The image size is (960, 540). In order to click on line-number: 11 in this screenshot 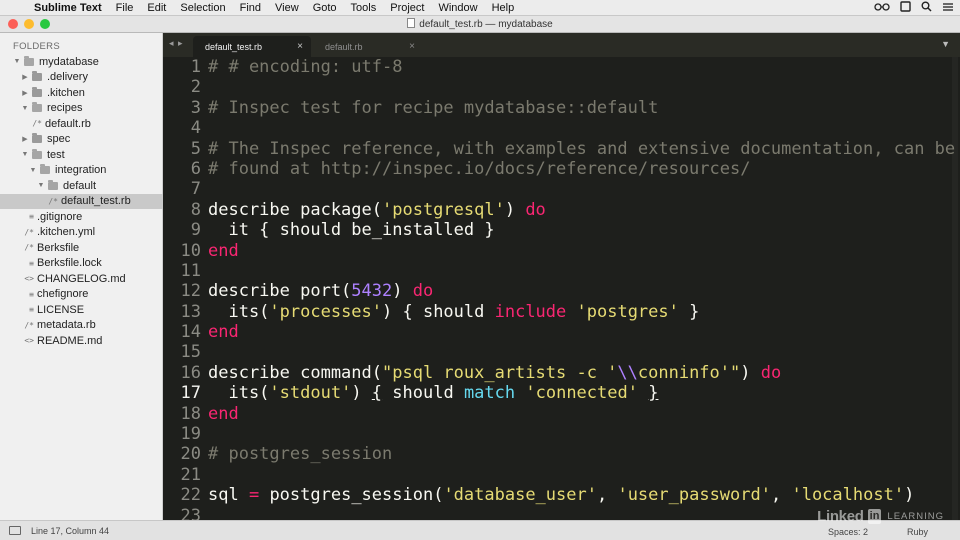, I will do `click(190, 270)`.